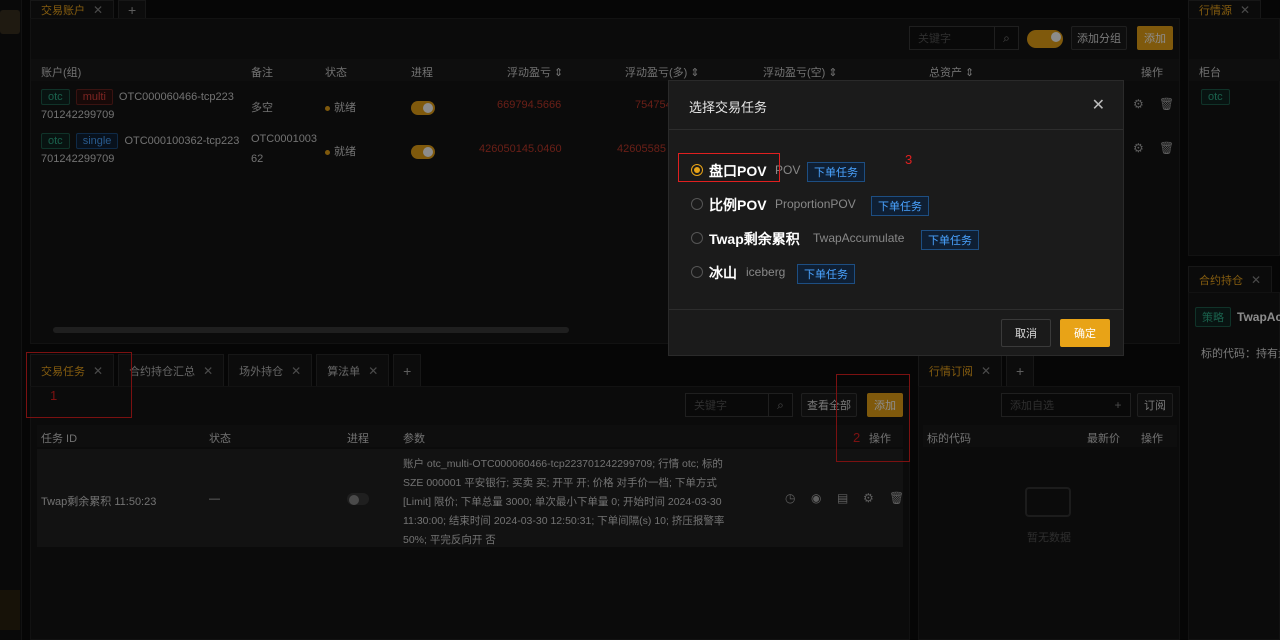 The height and width of the screenshot is (640, 1280). I want to click on option-name-twap-accumulate: Twap剩余累积, so click(754, 239).